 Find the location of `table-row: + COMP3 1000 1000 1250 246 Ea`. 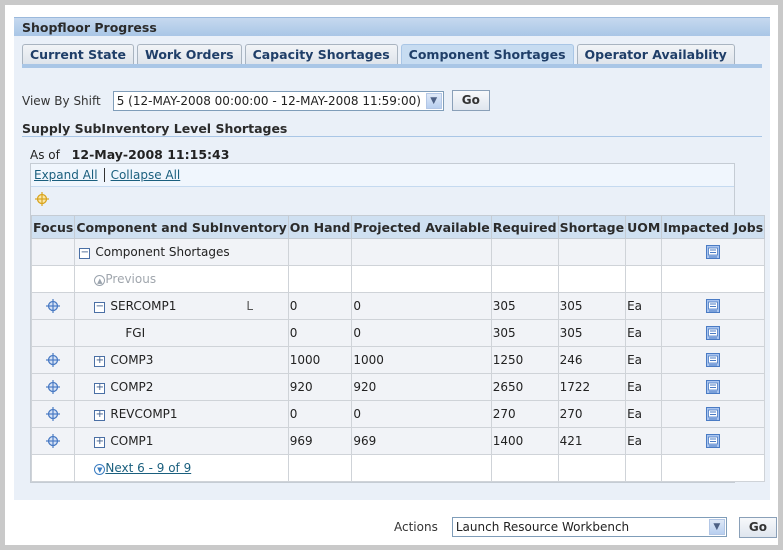

table-row: + COMP3 1000 1000 1250 246 Ea is located at coordinates (398, 360).